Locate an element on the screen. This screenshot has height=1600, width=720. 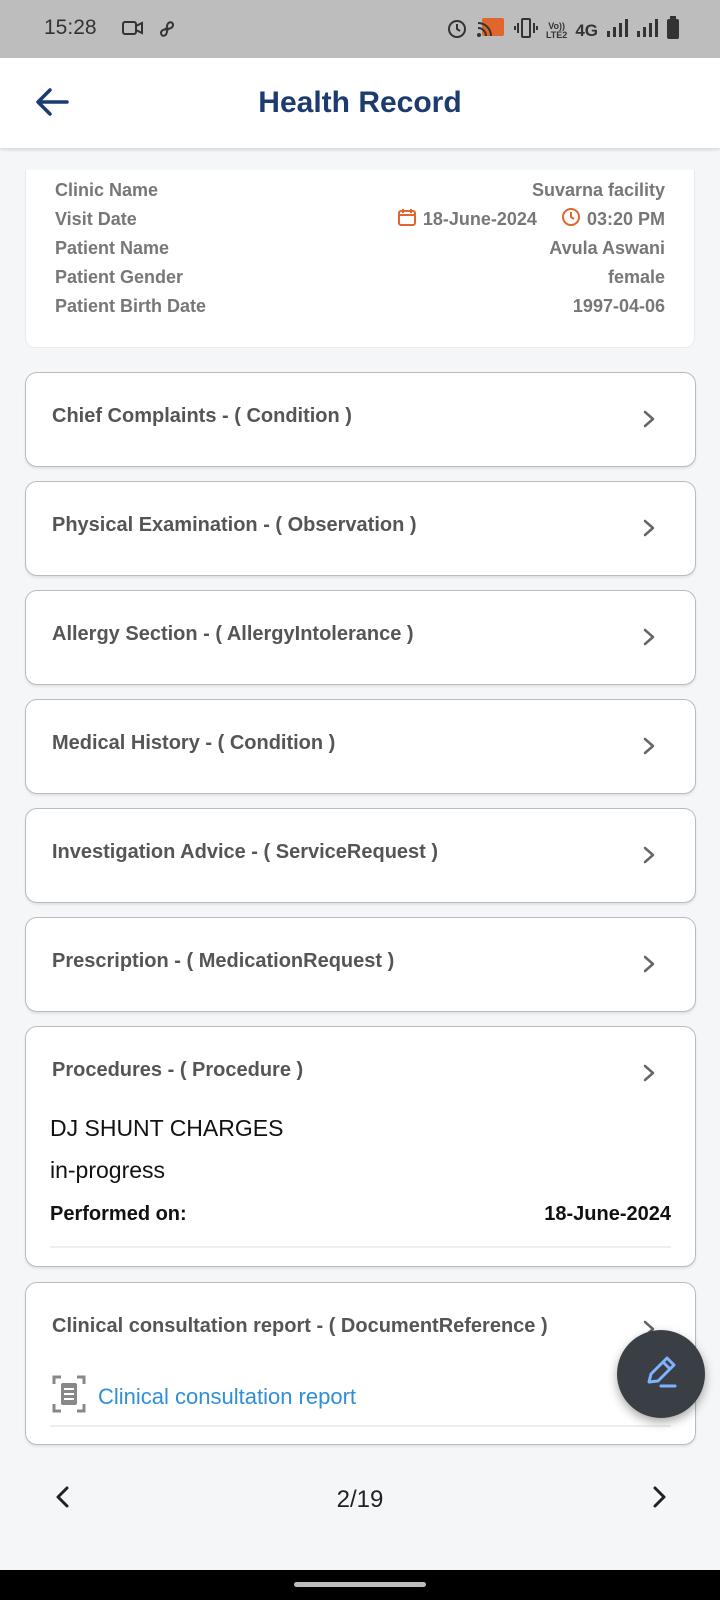
section-chief-complaints: Chief Complaints - ( Condition ) is located at coordinates (360, 419).